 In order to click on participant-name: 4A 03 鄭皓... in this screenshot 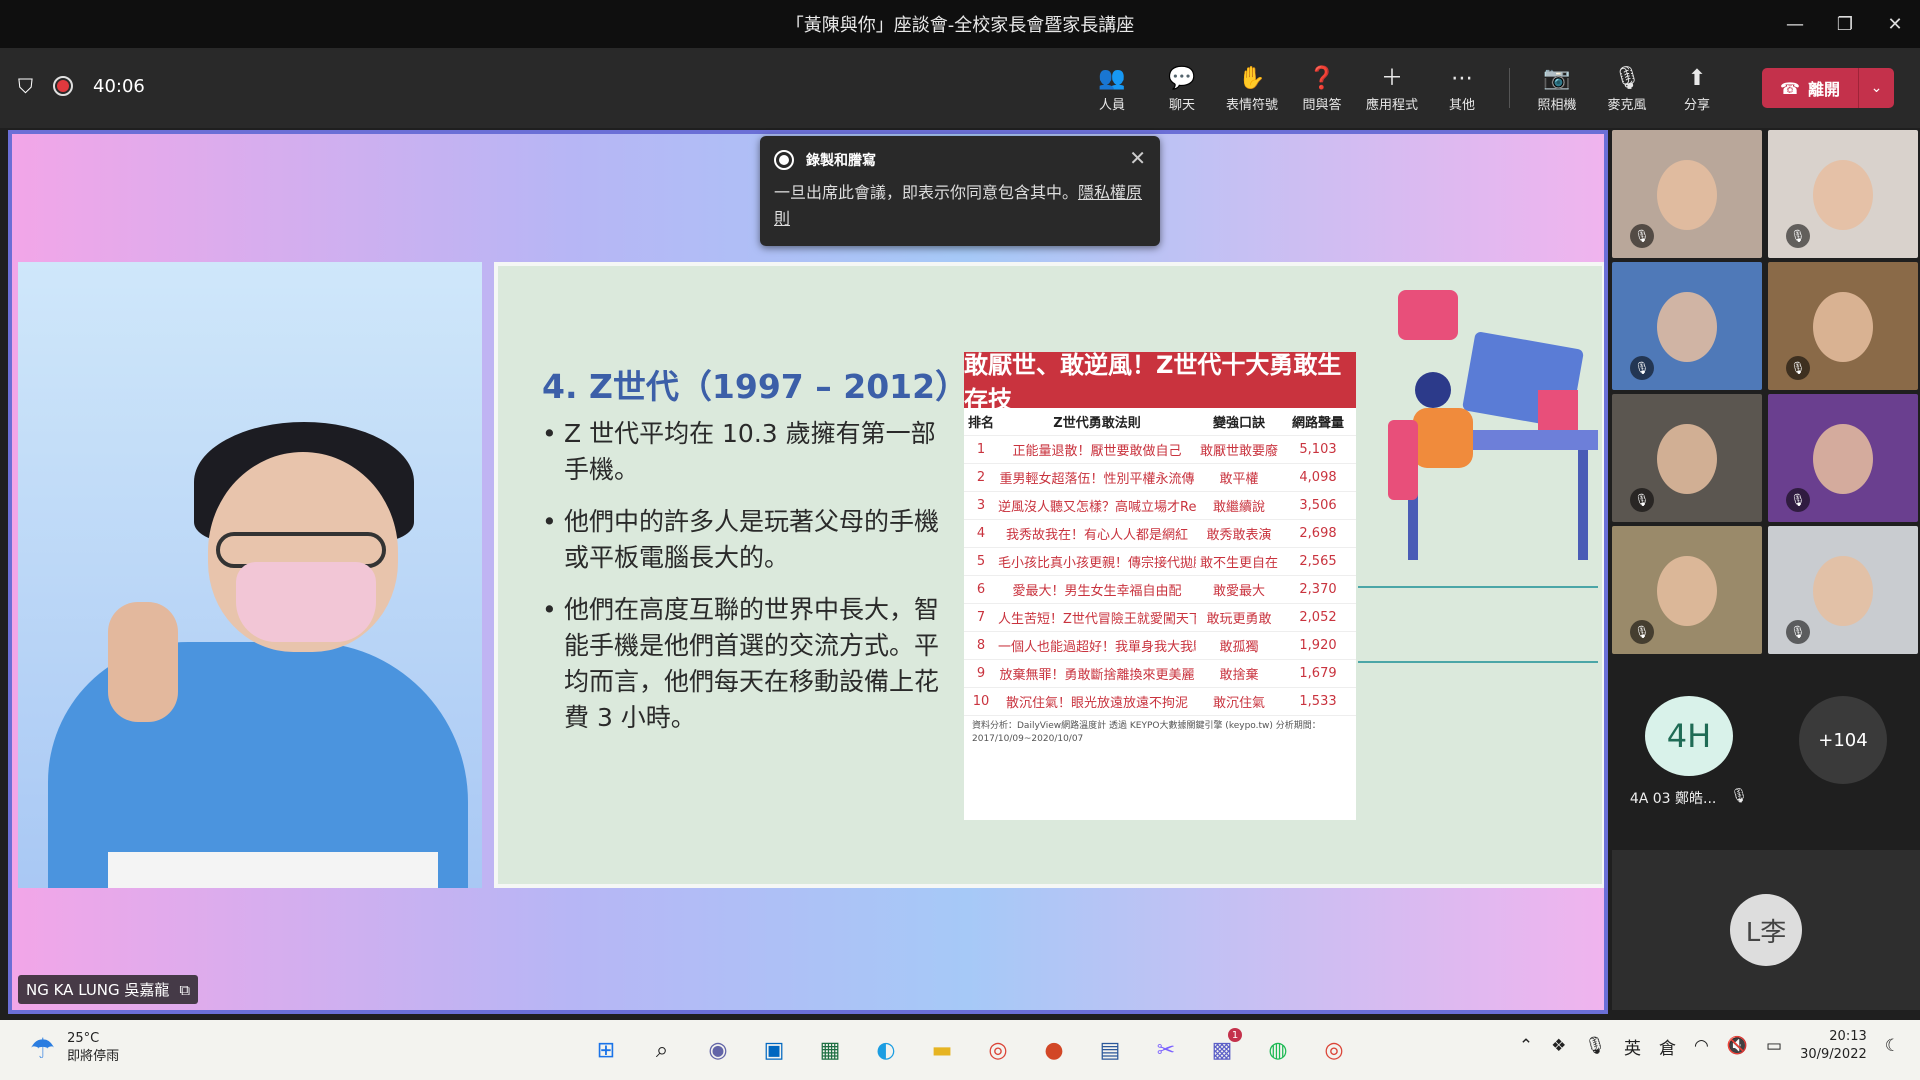, I will do `click(1673, 799)`.